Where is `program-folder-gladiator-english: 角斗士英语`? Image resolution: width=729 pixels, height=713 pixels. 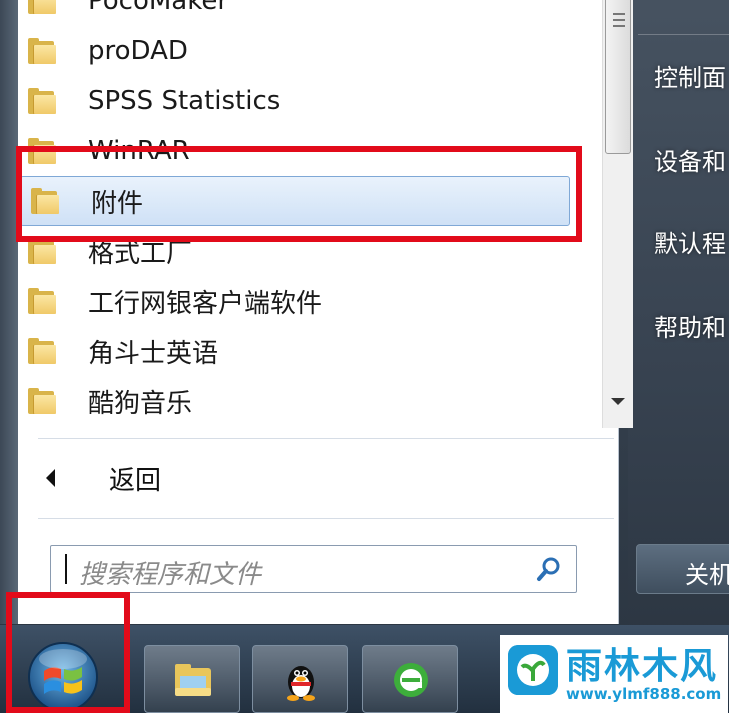
program-folder-gladiator-english: 角斗士英语 is located at coordinates (302, 351).